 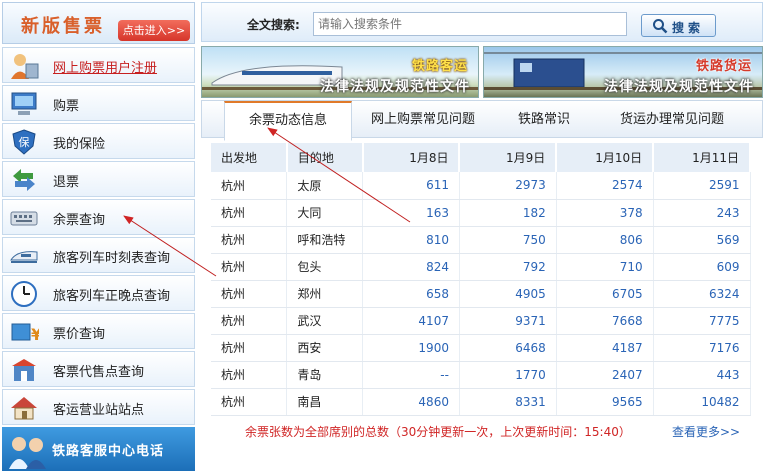 I want to click on ticket-count-cell: 810, so click(x=411, y=240).